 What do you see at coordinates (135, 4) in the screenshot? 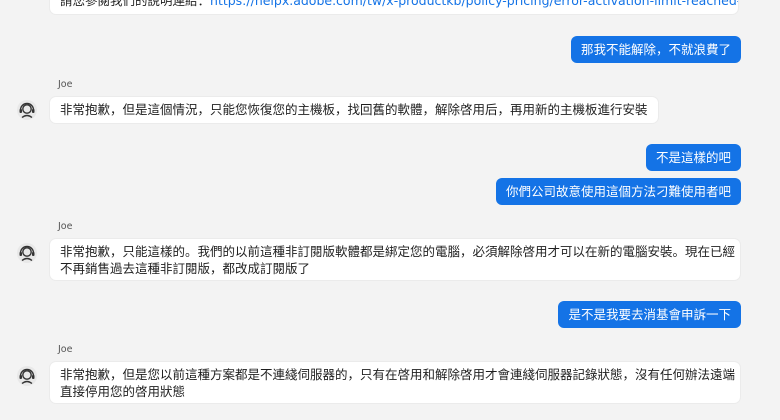
I see `message-text: 請您參閱我們的說明連結：` at bounding box center [135, 4].